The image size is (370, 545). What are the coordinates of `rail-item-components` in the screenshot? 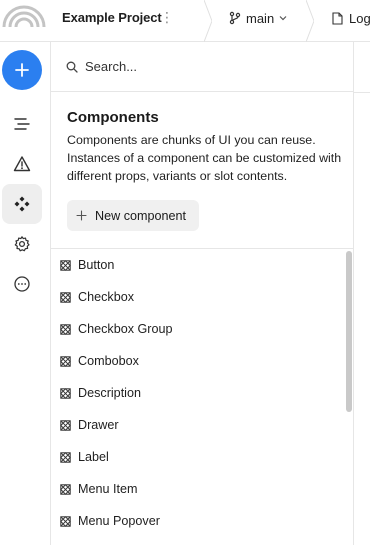 It's located at (22, 204).